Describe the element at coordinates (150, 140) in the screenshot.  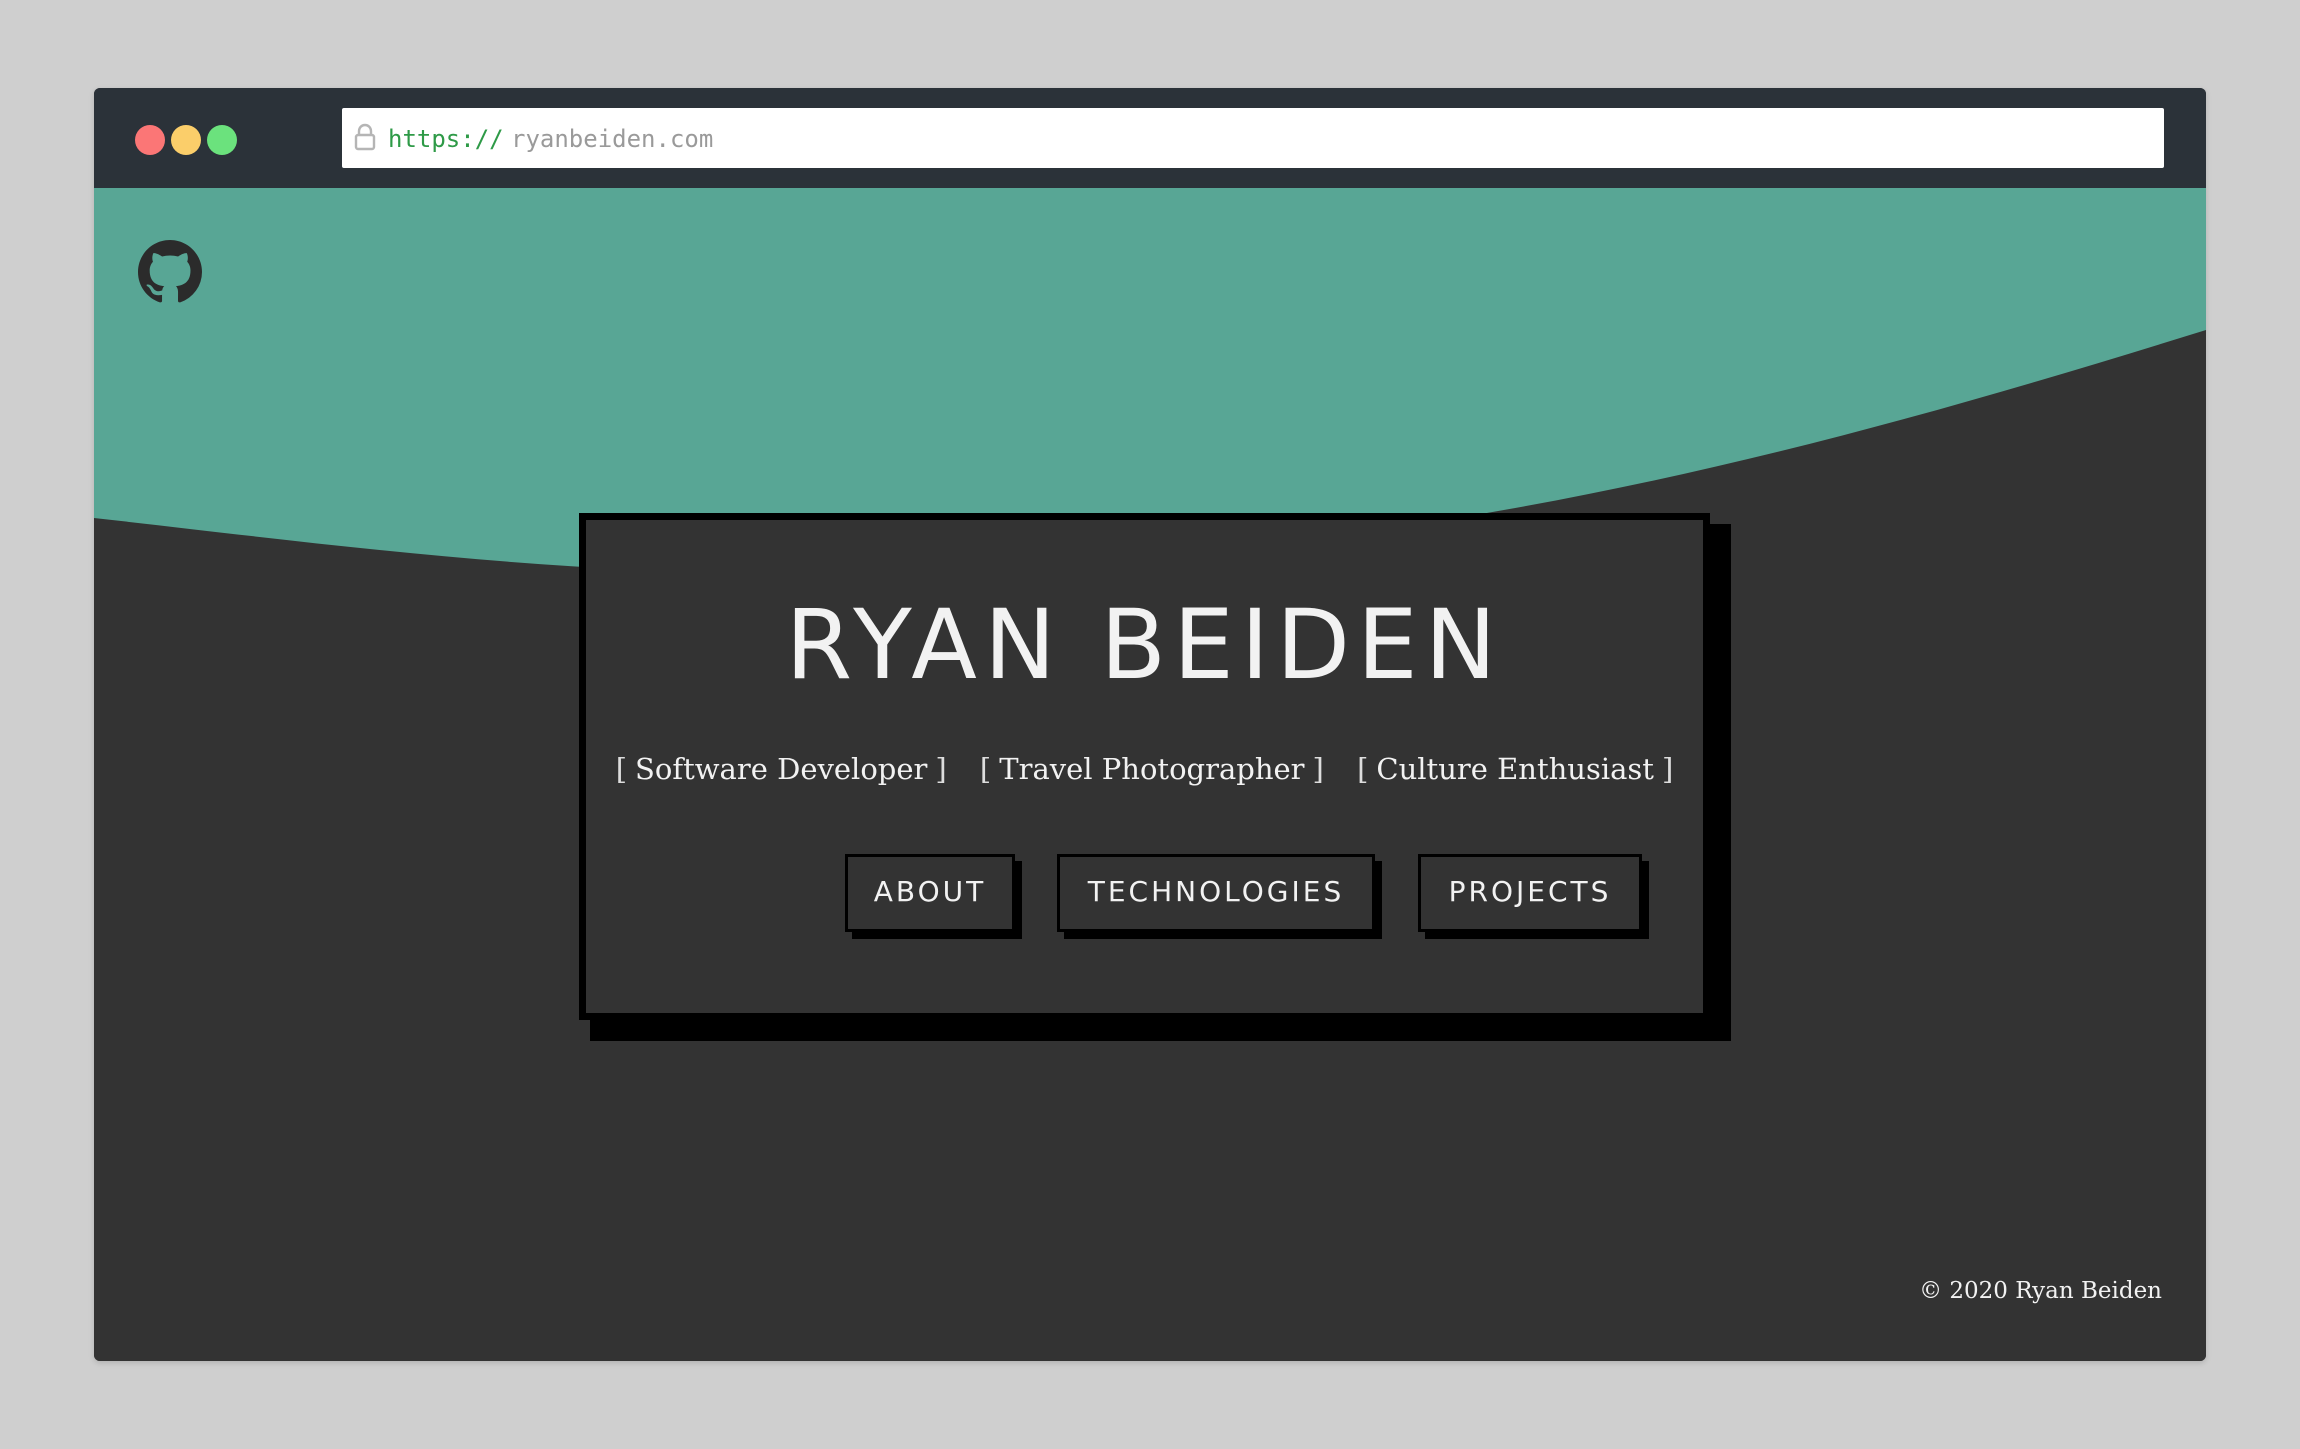
I see `close-window-button` at that location.